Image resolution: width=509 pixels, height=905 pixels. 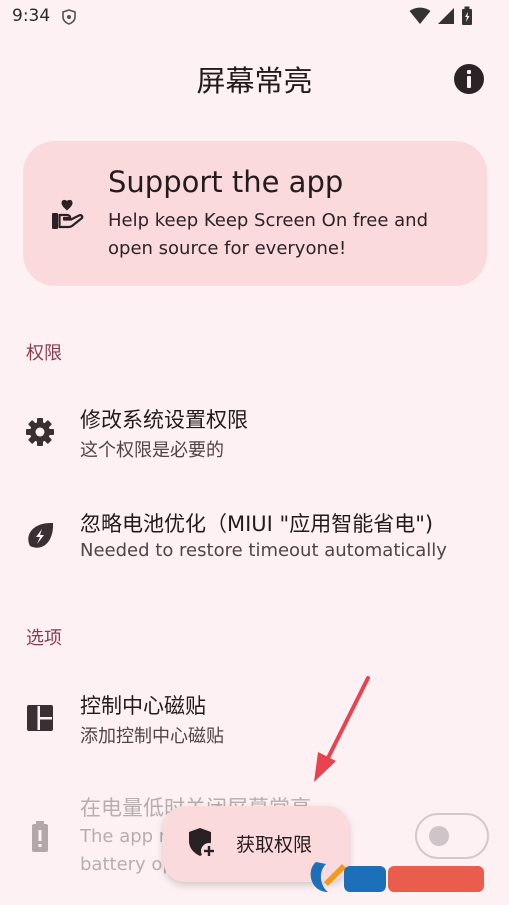 What do you see at coordinates (203, 843) in the screenshot?
I see `shield-add-icon` at bounding box center [203, 843].